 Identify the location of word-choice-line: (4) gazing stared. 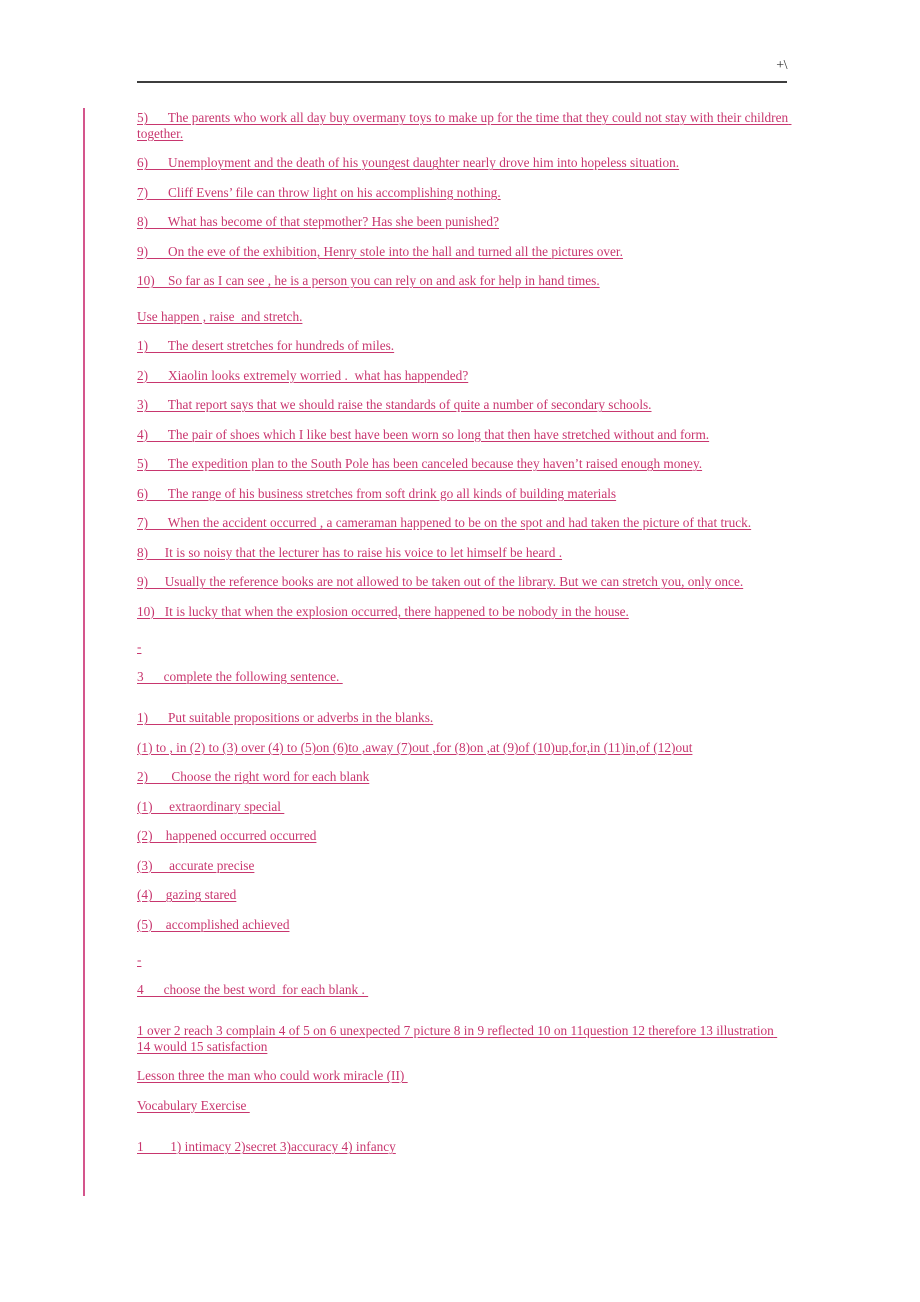
(187, 894).